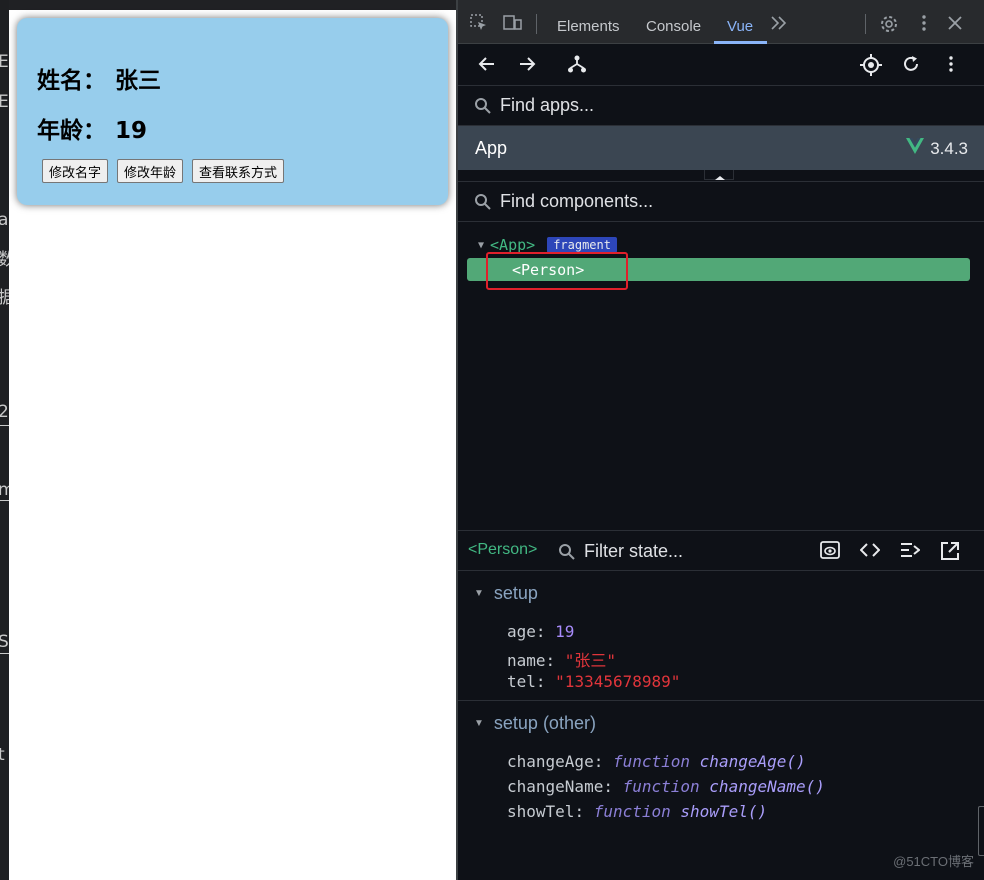  What do you see at coordinates (75, 171) in the screenshot?
I see `change-name-button: 修改名字` at bounding box center [75, 171].